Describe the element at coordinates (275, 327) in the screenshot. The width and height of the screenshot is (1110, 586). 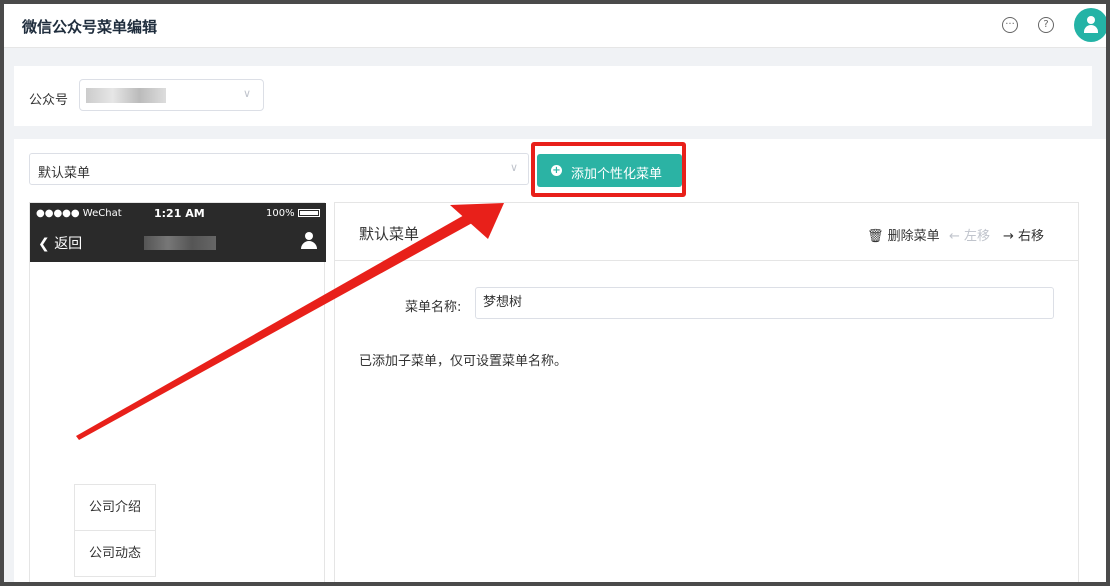
I see `arrow-shaft` at that location.